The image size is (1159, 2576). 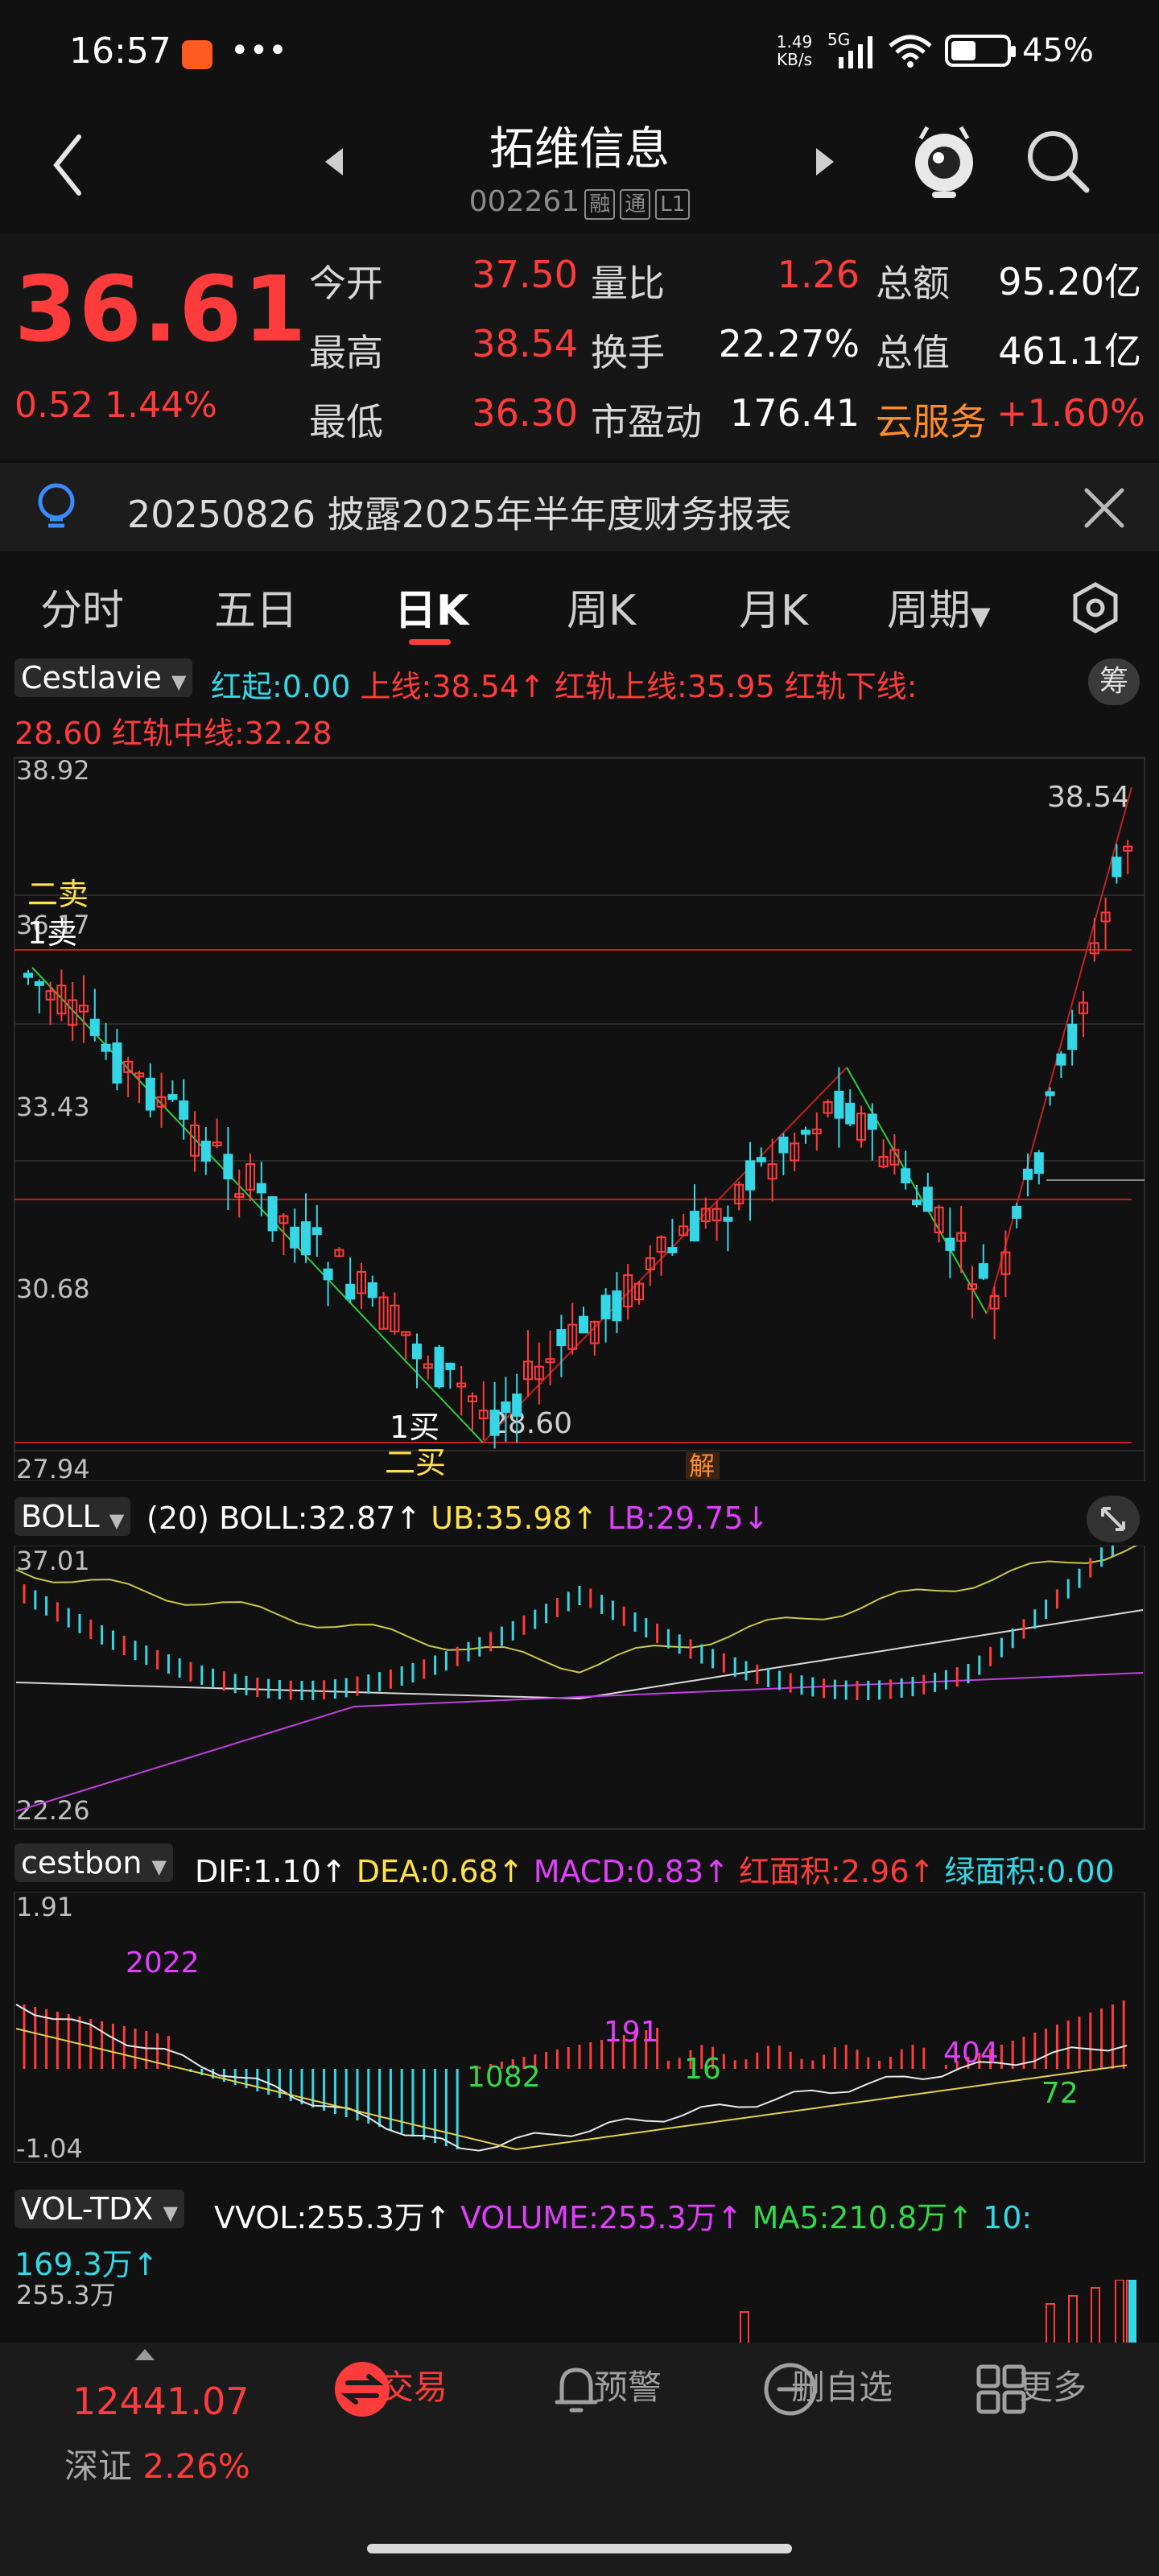 What do you see at coordinates (851, 49) in the screenshot?
I see `signal-icon: 5G` at bounding box center [851, 49].